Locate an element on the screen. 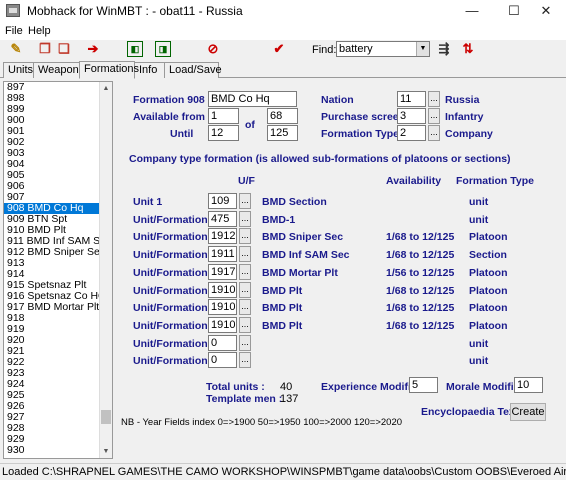 Image resolution: width=566 pixels, height=480 pixels. unit-id-field: 475 is located at coordinates (222, 218).